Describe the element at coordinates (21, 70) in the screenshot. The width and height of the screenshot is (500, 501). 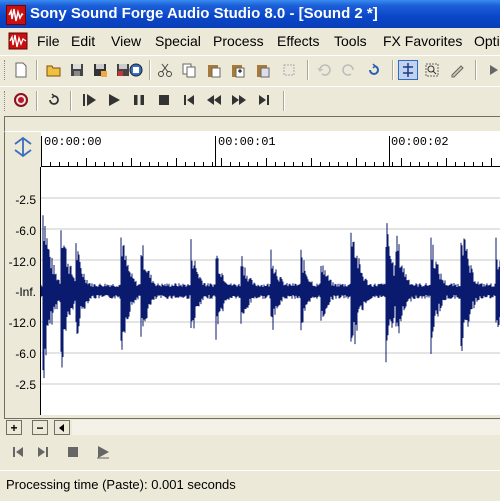
I see `new-icon` at that location.